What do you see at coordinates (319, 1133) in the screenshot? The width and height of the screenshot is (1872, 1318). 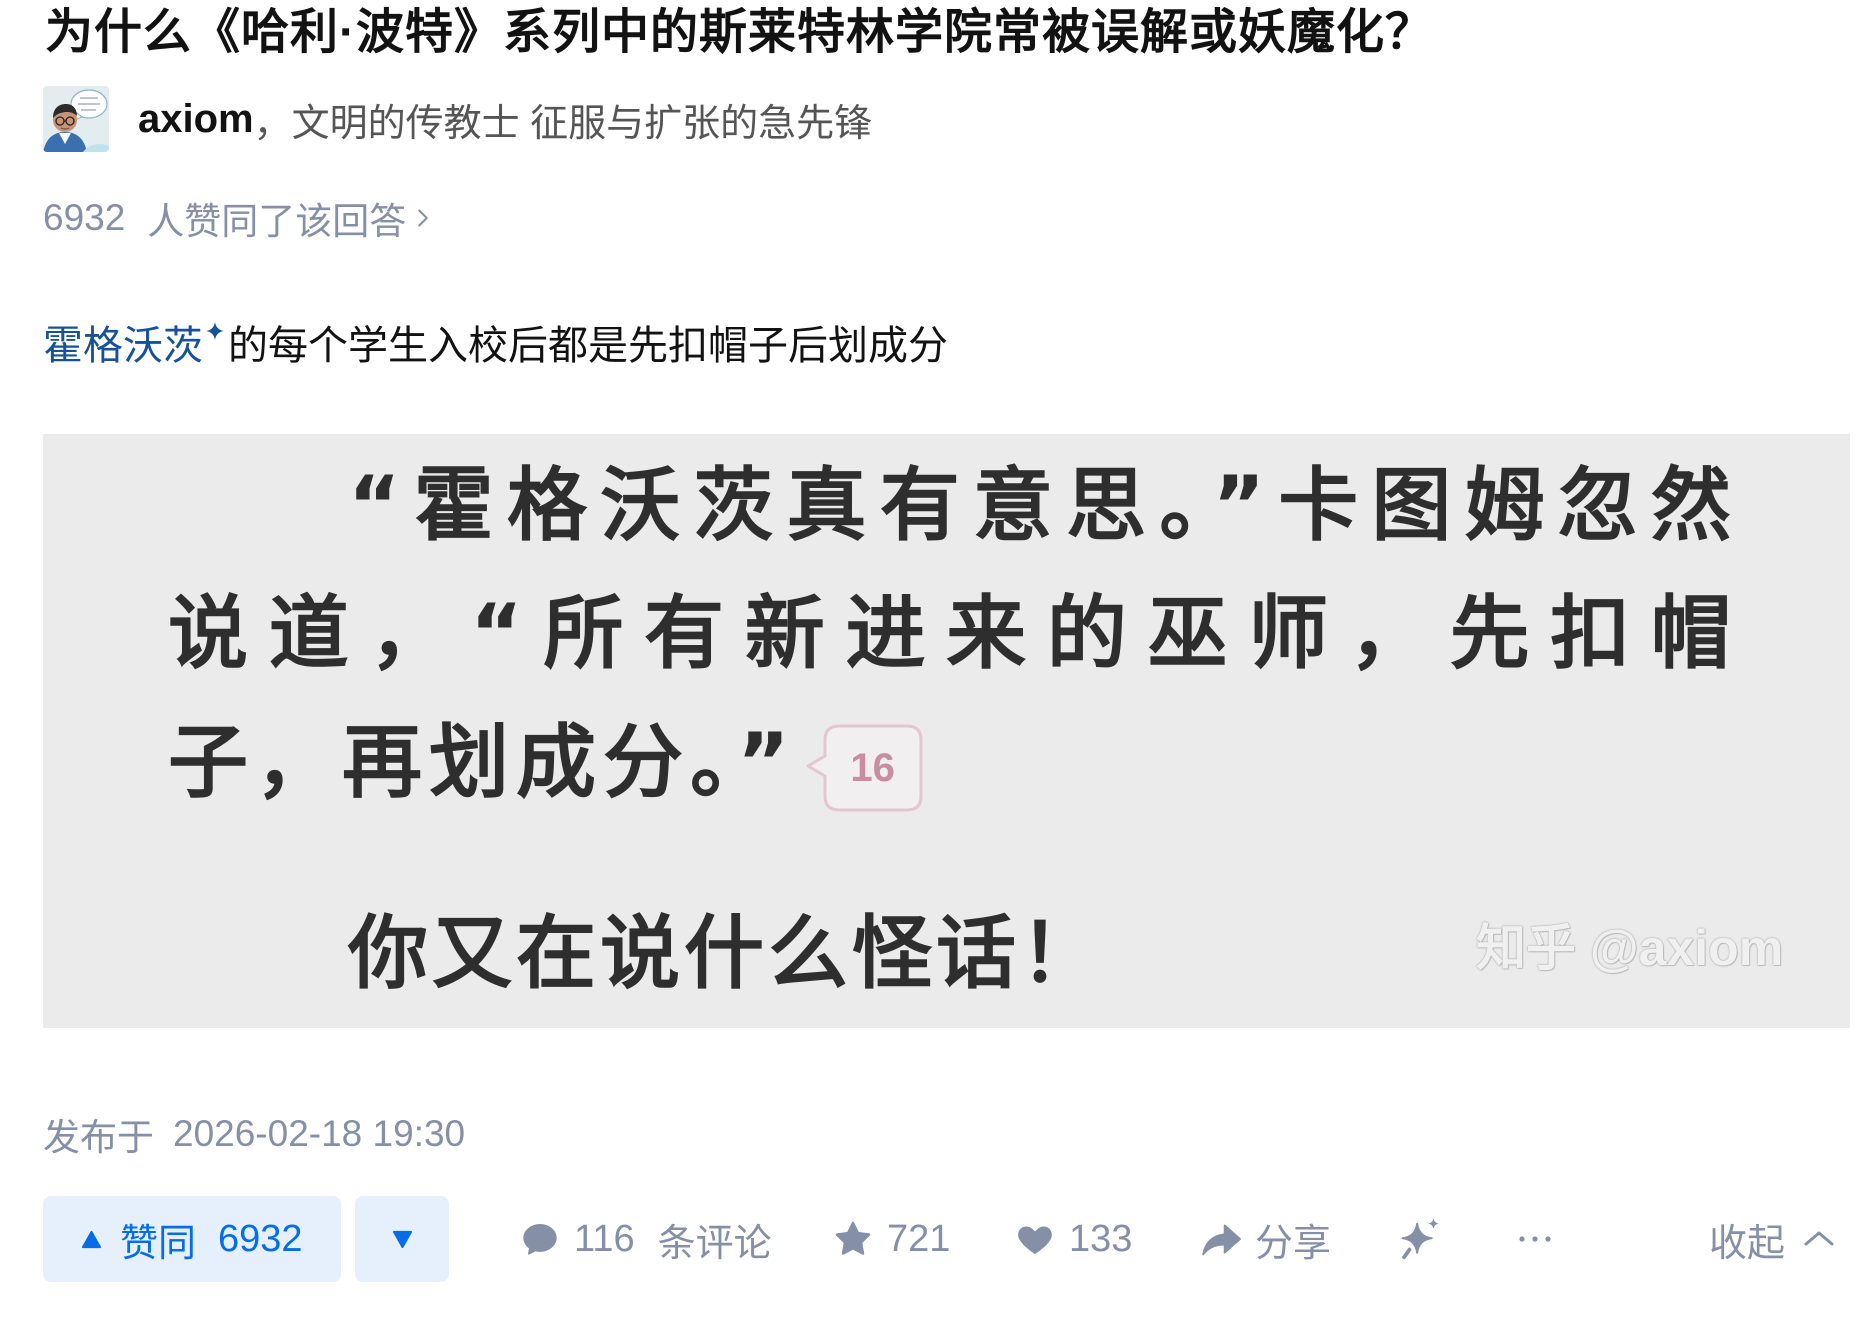 I see `publish-datetime: 2026-02-18 19:30` at bounding box center [319, 1133].